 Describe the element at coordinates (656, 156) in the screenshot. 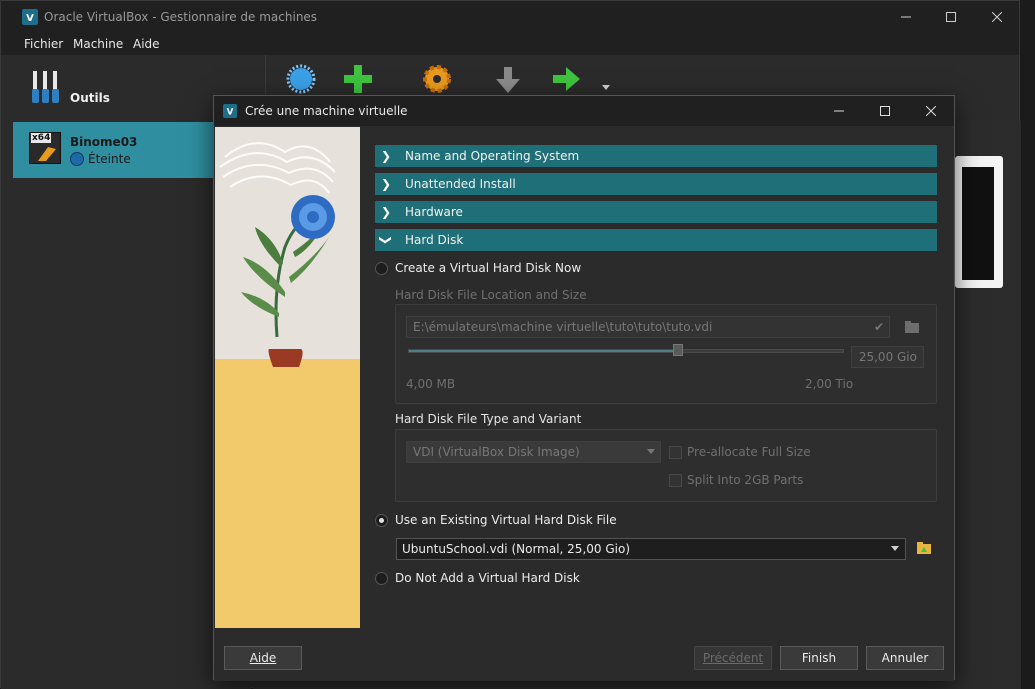

I see `section-name-os: ❯ Name and Operating System` at that location.